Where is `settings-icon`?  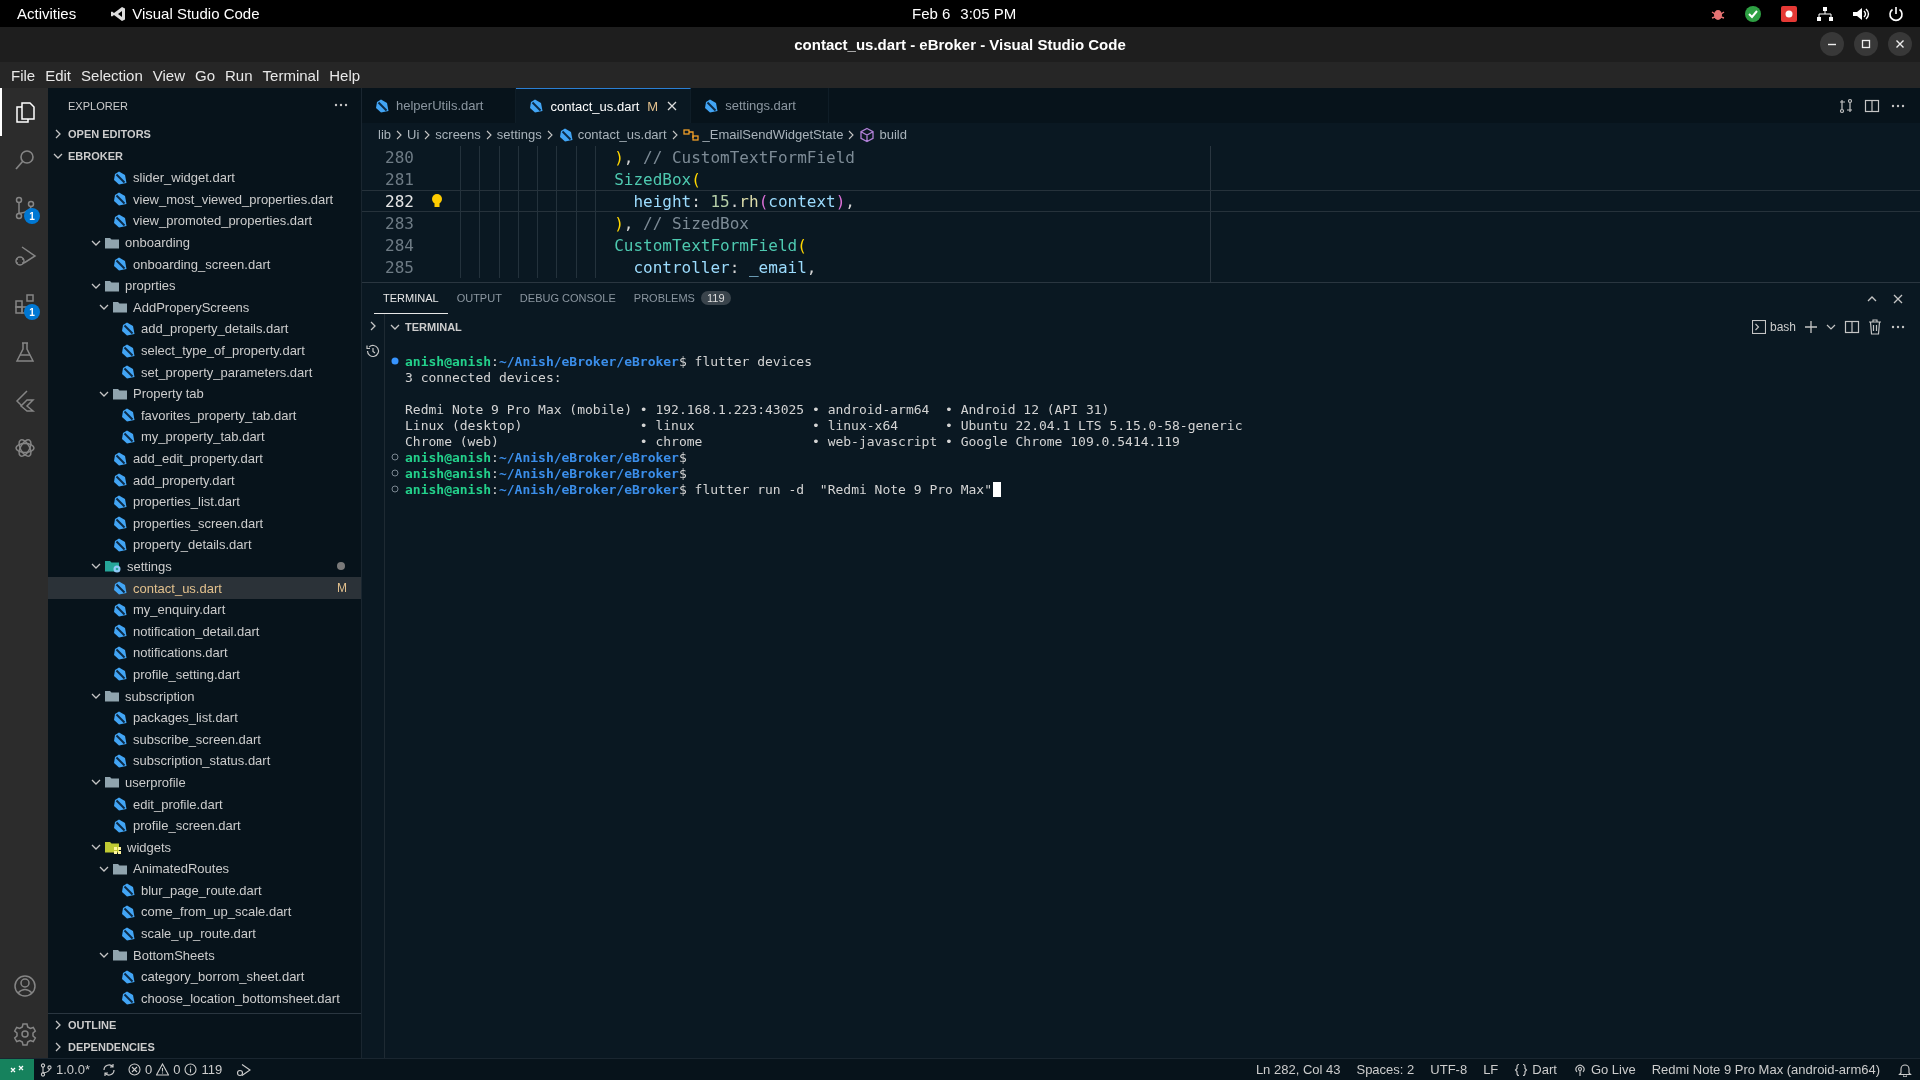
settings-icon is located at coordinates (25, 1034).